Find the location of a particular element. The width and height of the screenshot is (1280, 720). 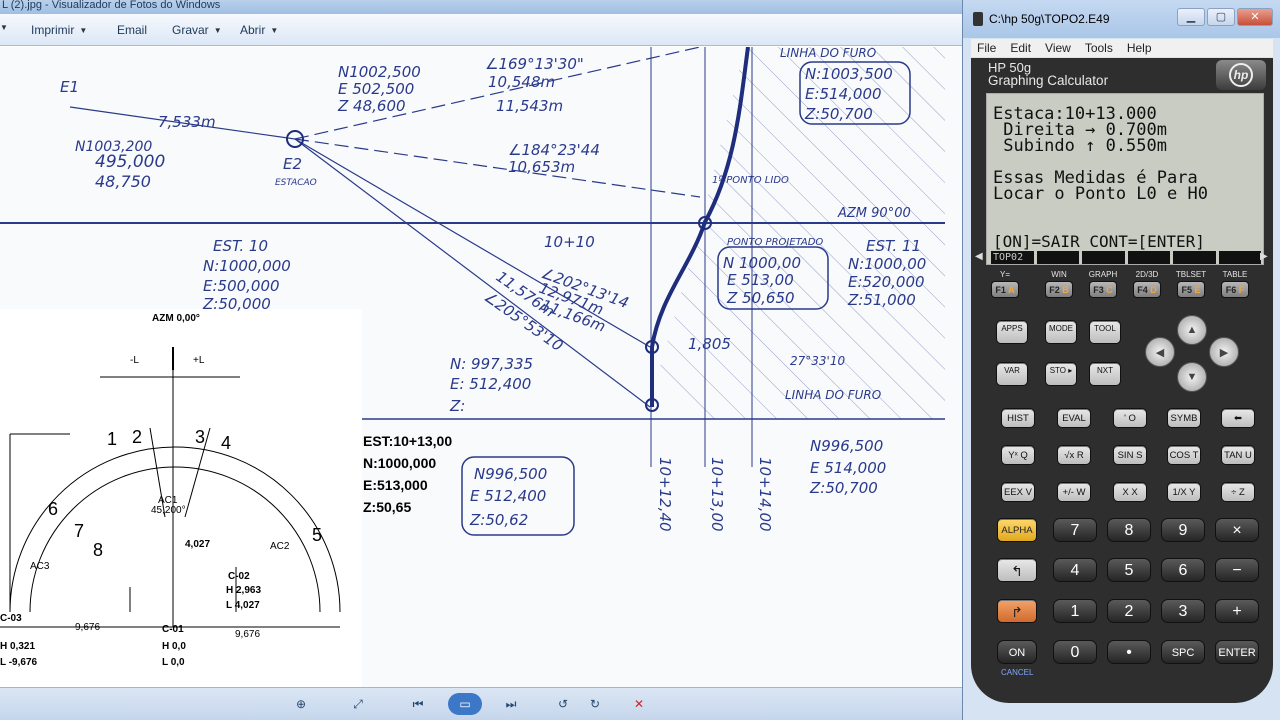

actual-size-icon: ⤢ is located at coordinates (358, 704).